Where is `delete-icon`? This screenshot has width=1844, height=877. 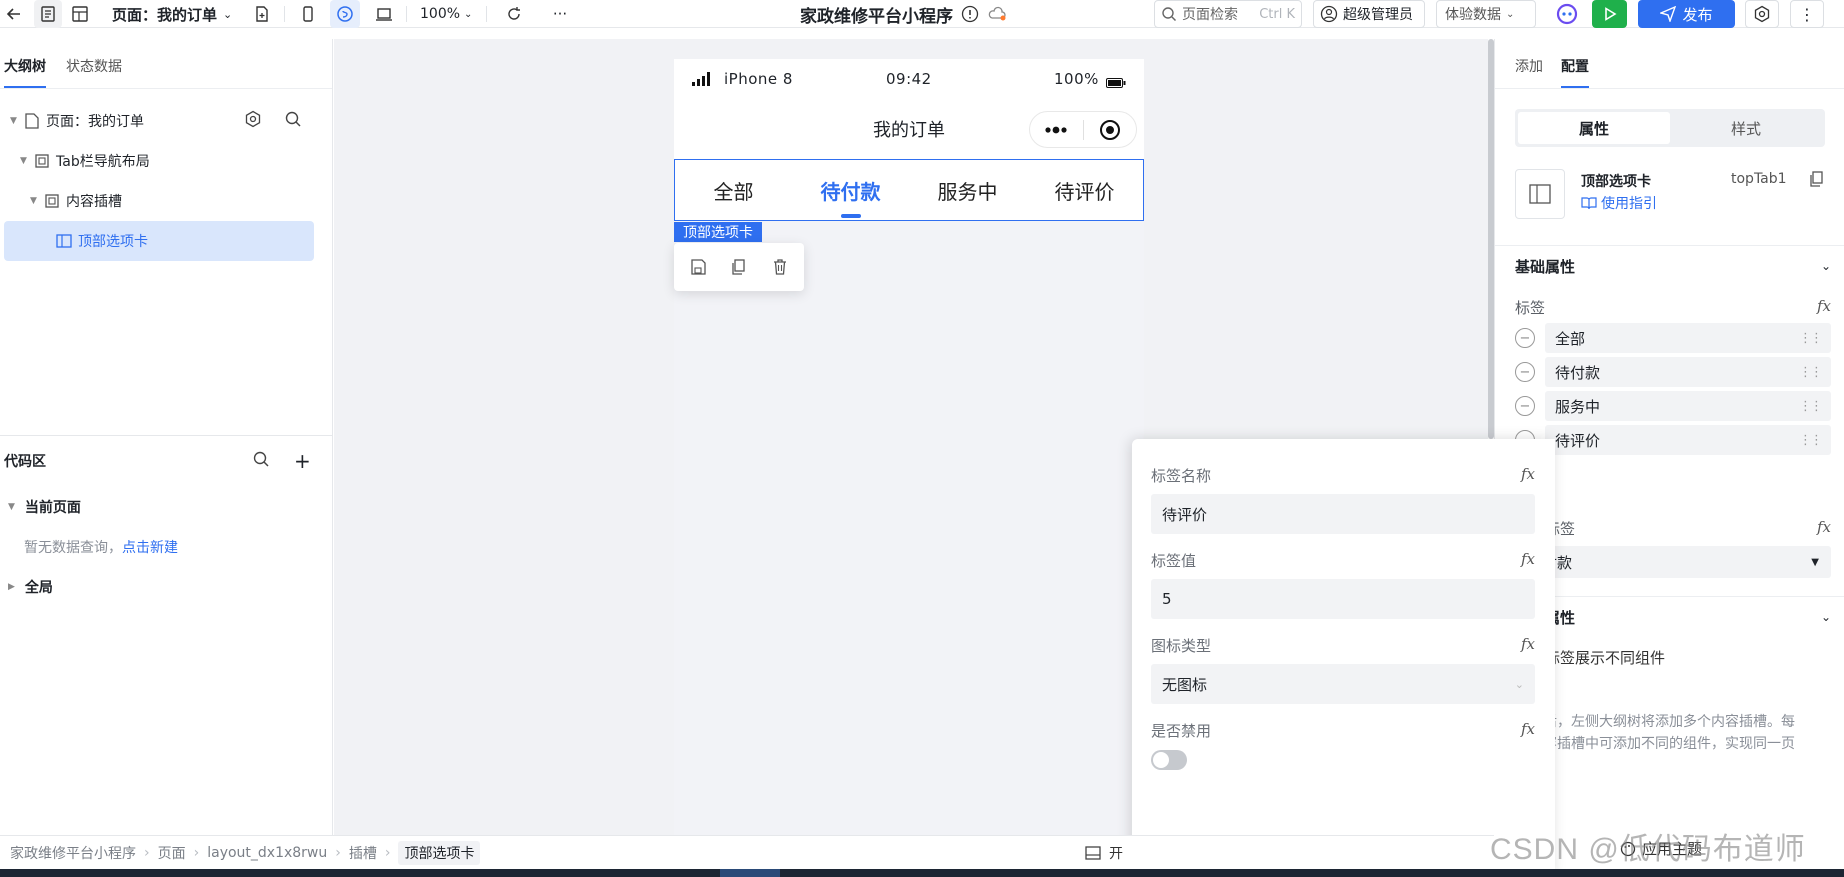 delete-icon is located at coordinates (780, 267).